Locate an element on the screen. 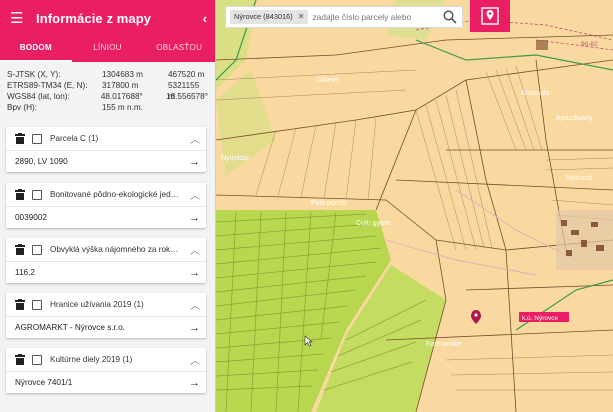 The height and width of the screenshot is (412, 613). tab-bodom: BODOM is located at coordinates (36, 49).